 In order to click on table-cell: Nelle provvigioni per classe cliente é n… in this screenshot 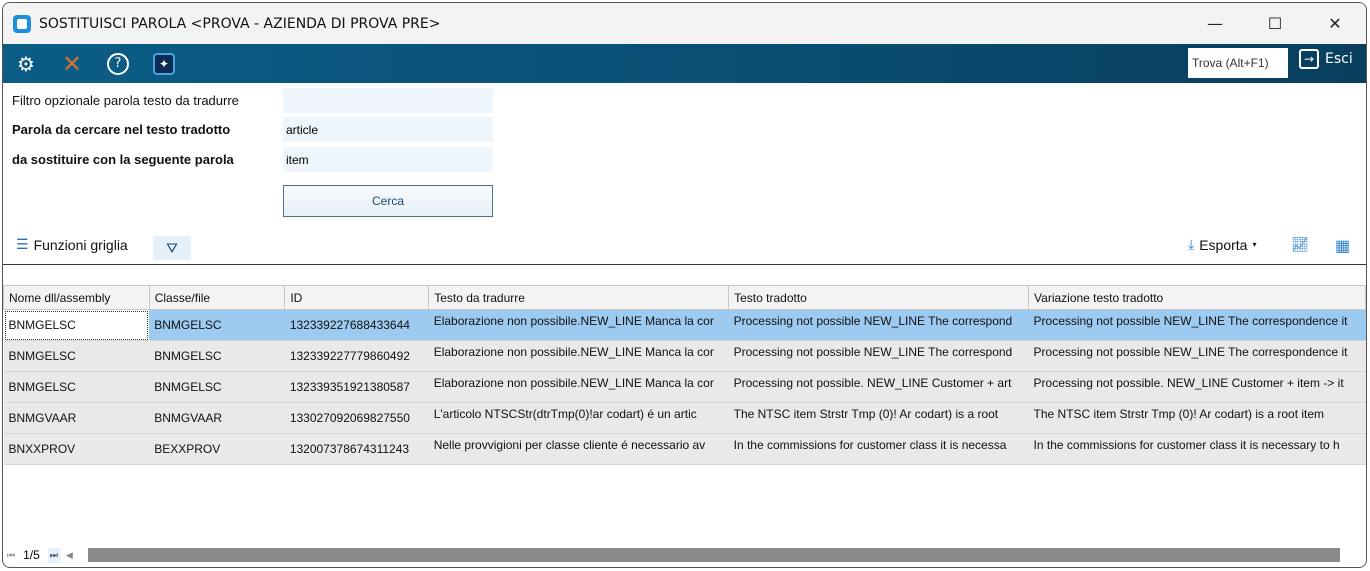, I will do `click(578, 449)`.